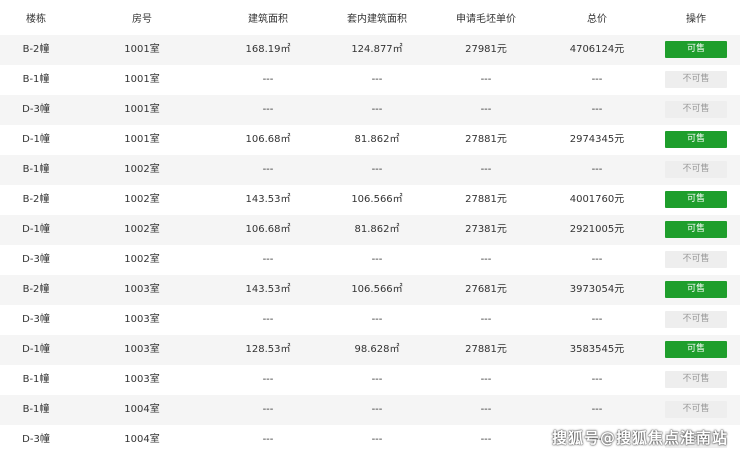  I want to click on header-building: 楼栋, so click(36, 20).